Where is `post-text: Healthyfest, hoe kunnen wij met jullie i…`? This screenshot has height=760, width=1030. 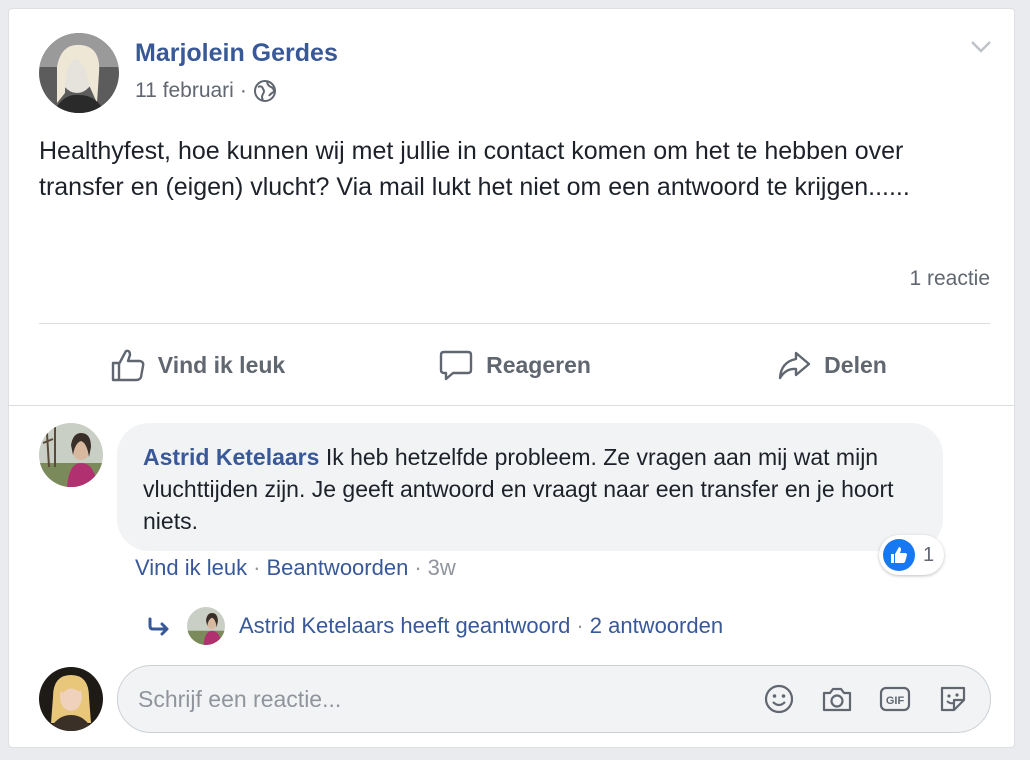
post-text: Healthyfest, hoe kunnen wij met jullie i… is located at coordinates (474, 169).